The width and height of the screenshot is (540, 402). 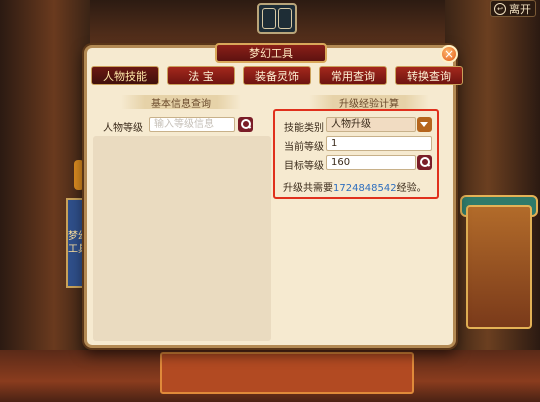 What do you see at coordinates (520, 9) in the screenshot?
I see `exit-label: 离开` at bounding box center [520, 9].